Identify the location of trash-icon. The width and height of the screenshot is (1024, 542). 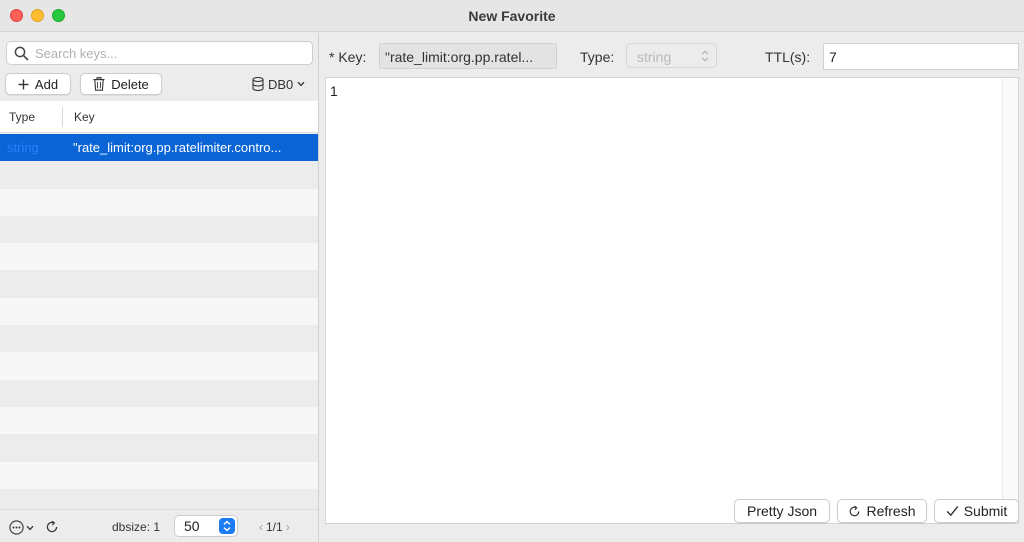
(99, 84).